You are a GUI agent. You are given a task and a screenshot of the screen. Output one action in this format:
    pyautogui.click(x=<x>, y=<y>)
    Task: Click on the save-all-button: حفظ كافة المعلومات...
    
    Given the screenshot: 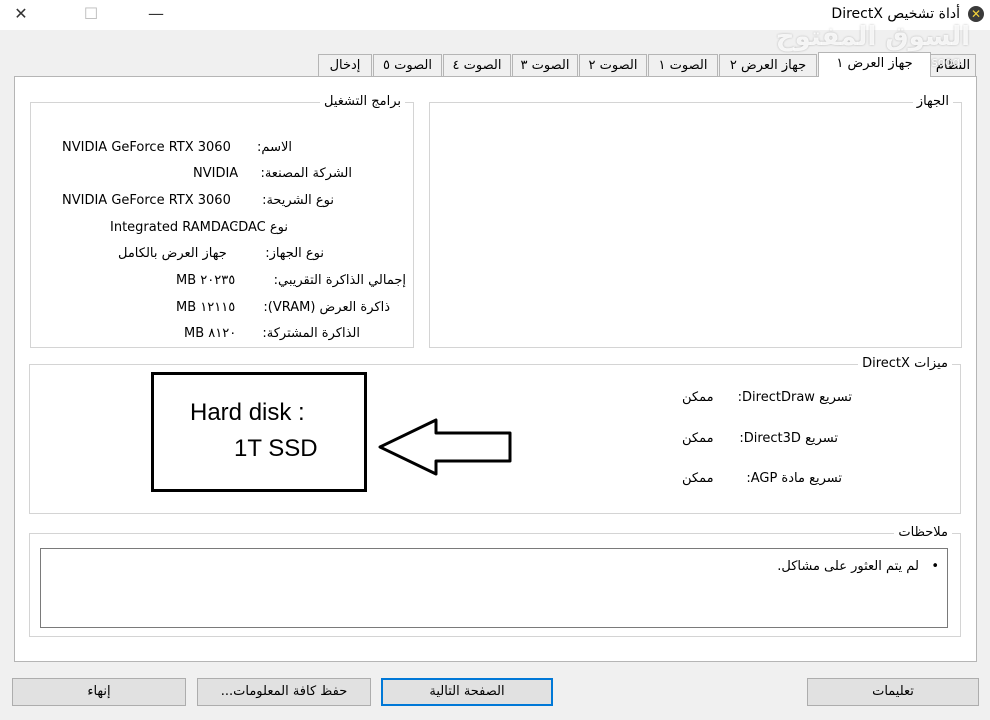 What is the action you would take?
    pyautogui.click(x=284, y=692)
    